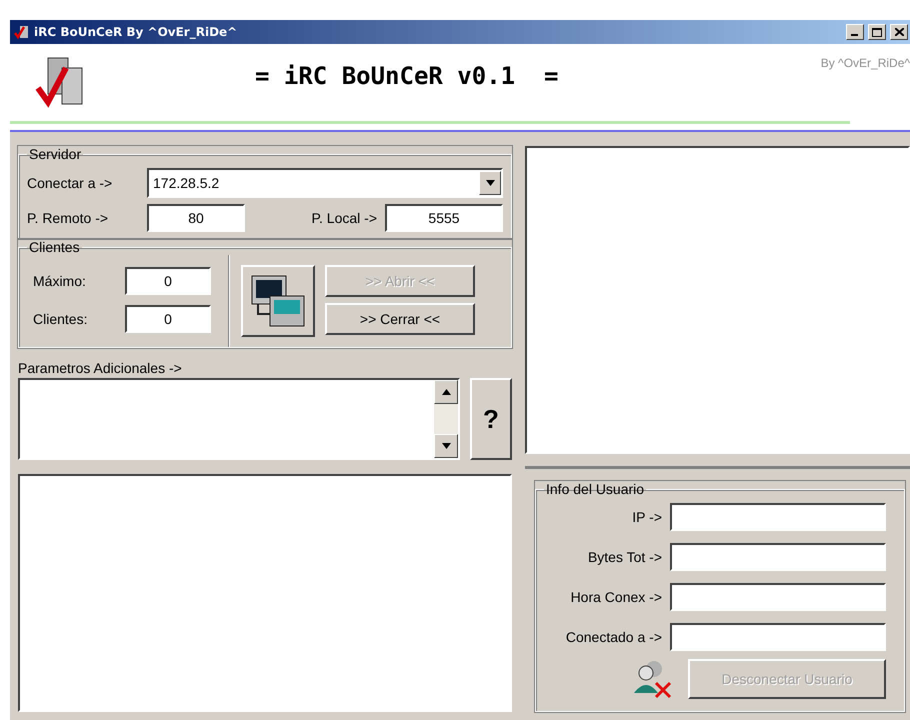 The height and width of the screenshot is (720, 910). I want to click on max-clients-field: 0, so click(168, 281).